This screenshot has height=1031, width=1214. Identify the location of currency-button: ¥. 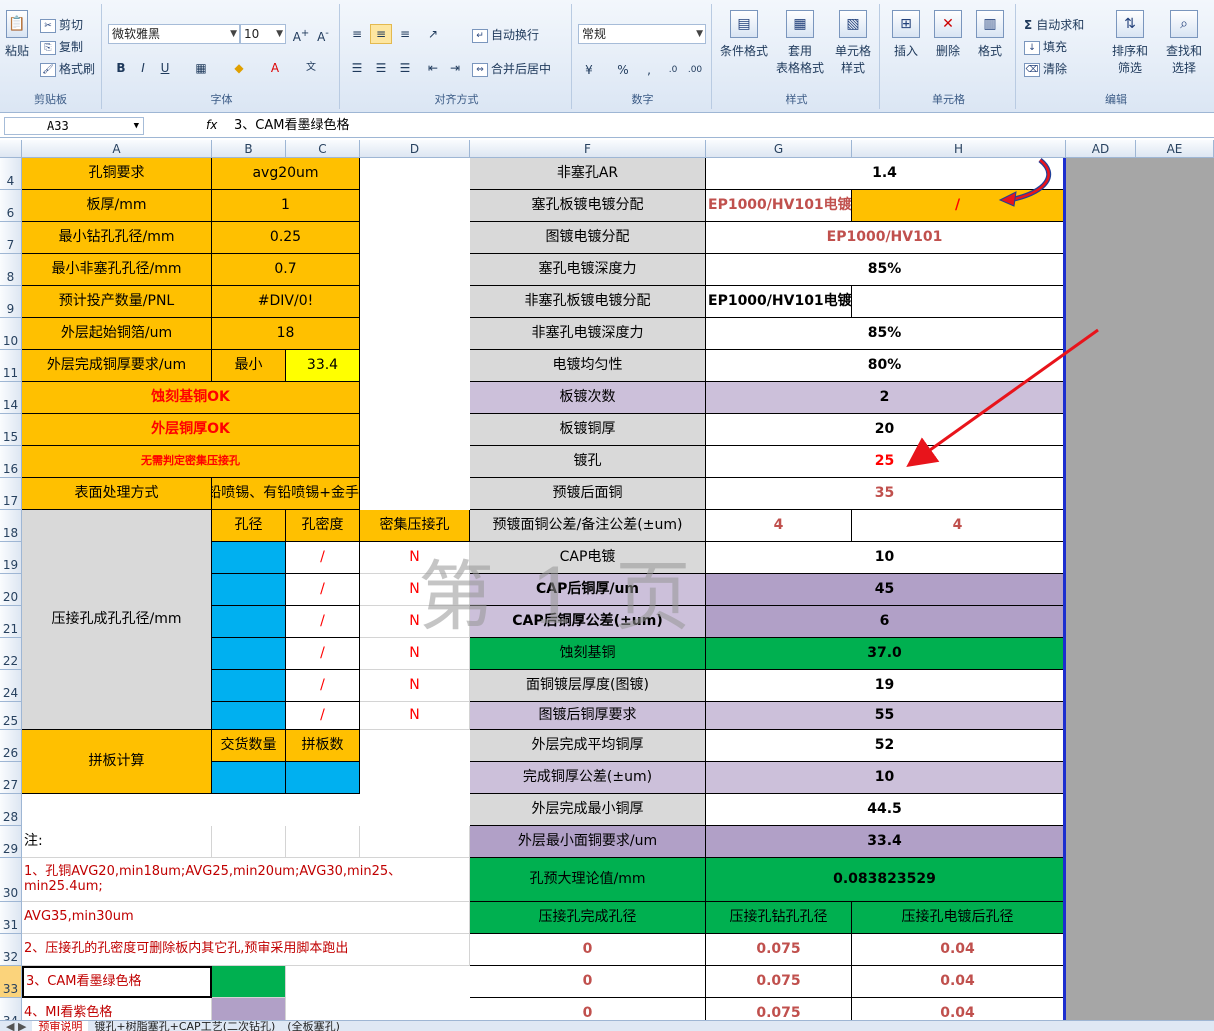
(589, 70).